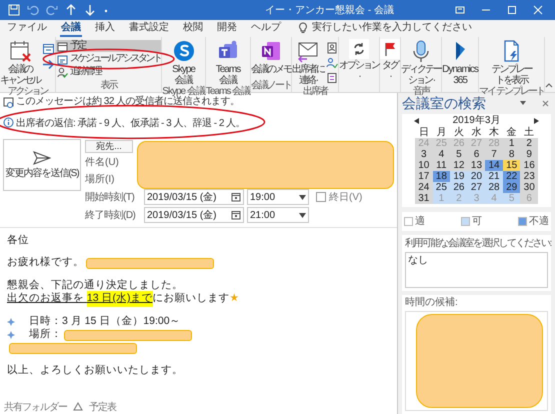 Image resolution: width=555 pixels, height=414 pixels. Describe the element at coordinates (512, 10) in the screenshot. I see `maximize-icon` at that location.